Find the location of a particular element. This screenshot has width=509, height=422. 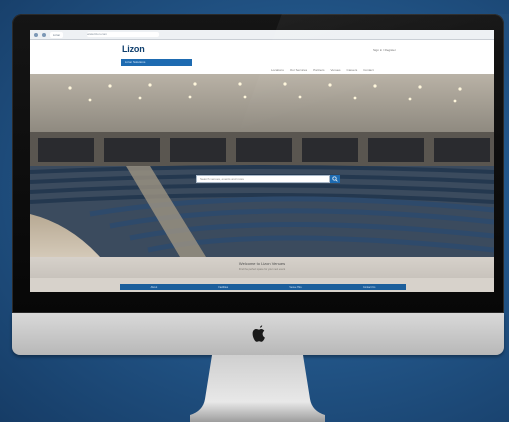

nav-item-partners: Partners is located at coordinates (318, 70).